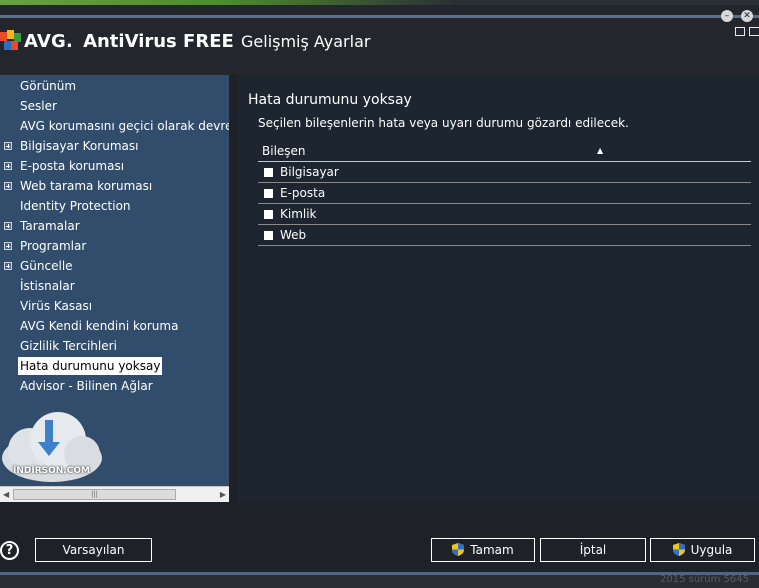 The width and height of the screenshot is (759, 588). What do you see at coordinates (114, 286) in the screenshot?
I see `sidebar-item-exceptions: İstisnalar` at bounding box center [114, 286].